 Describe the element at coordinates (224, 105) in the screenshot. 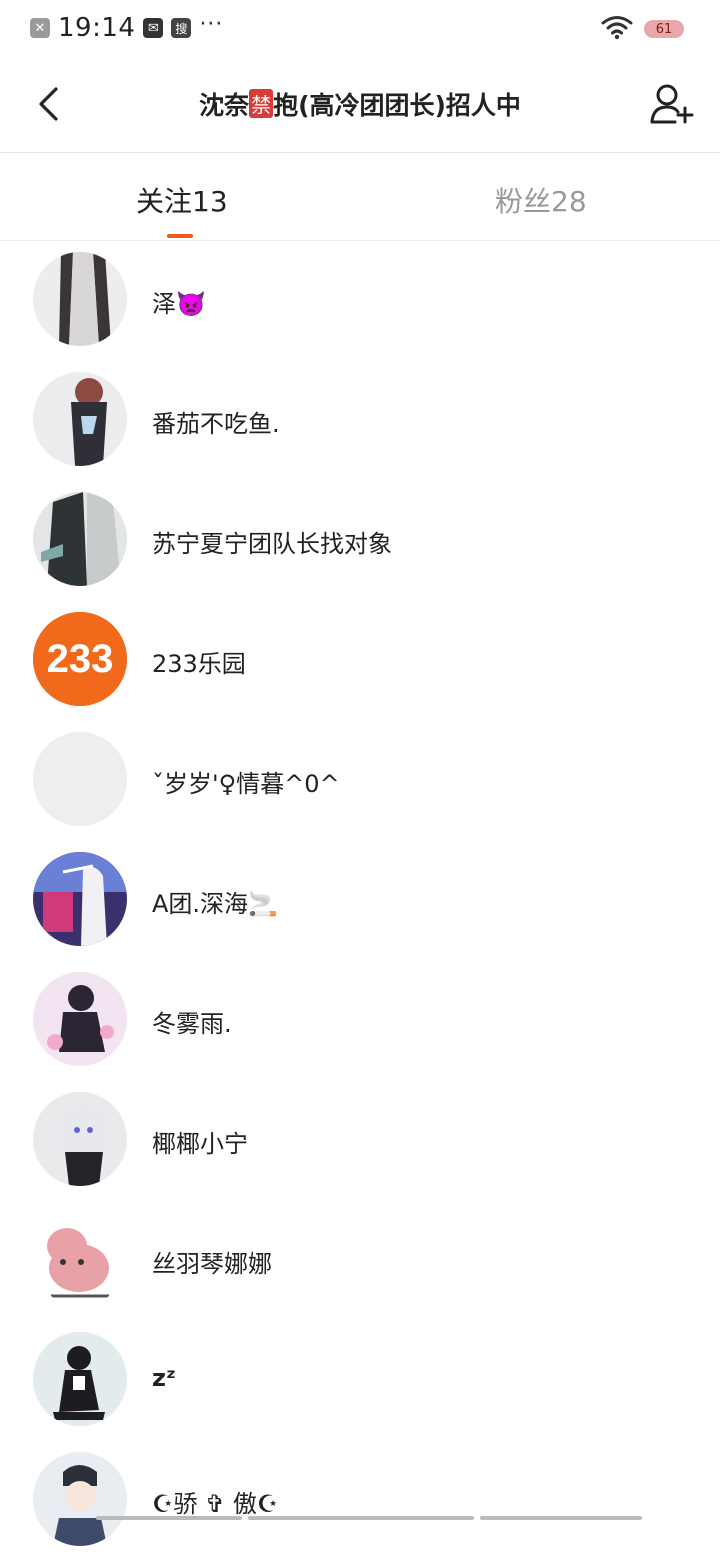

I see `title-prefix: 沈奈` at that location.